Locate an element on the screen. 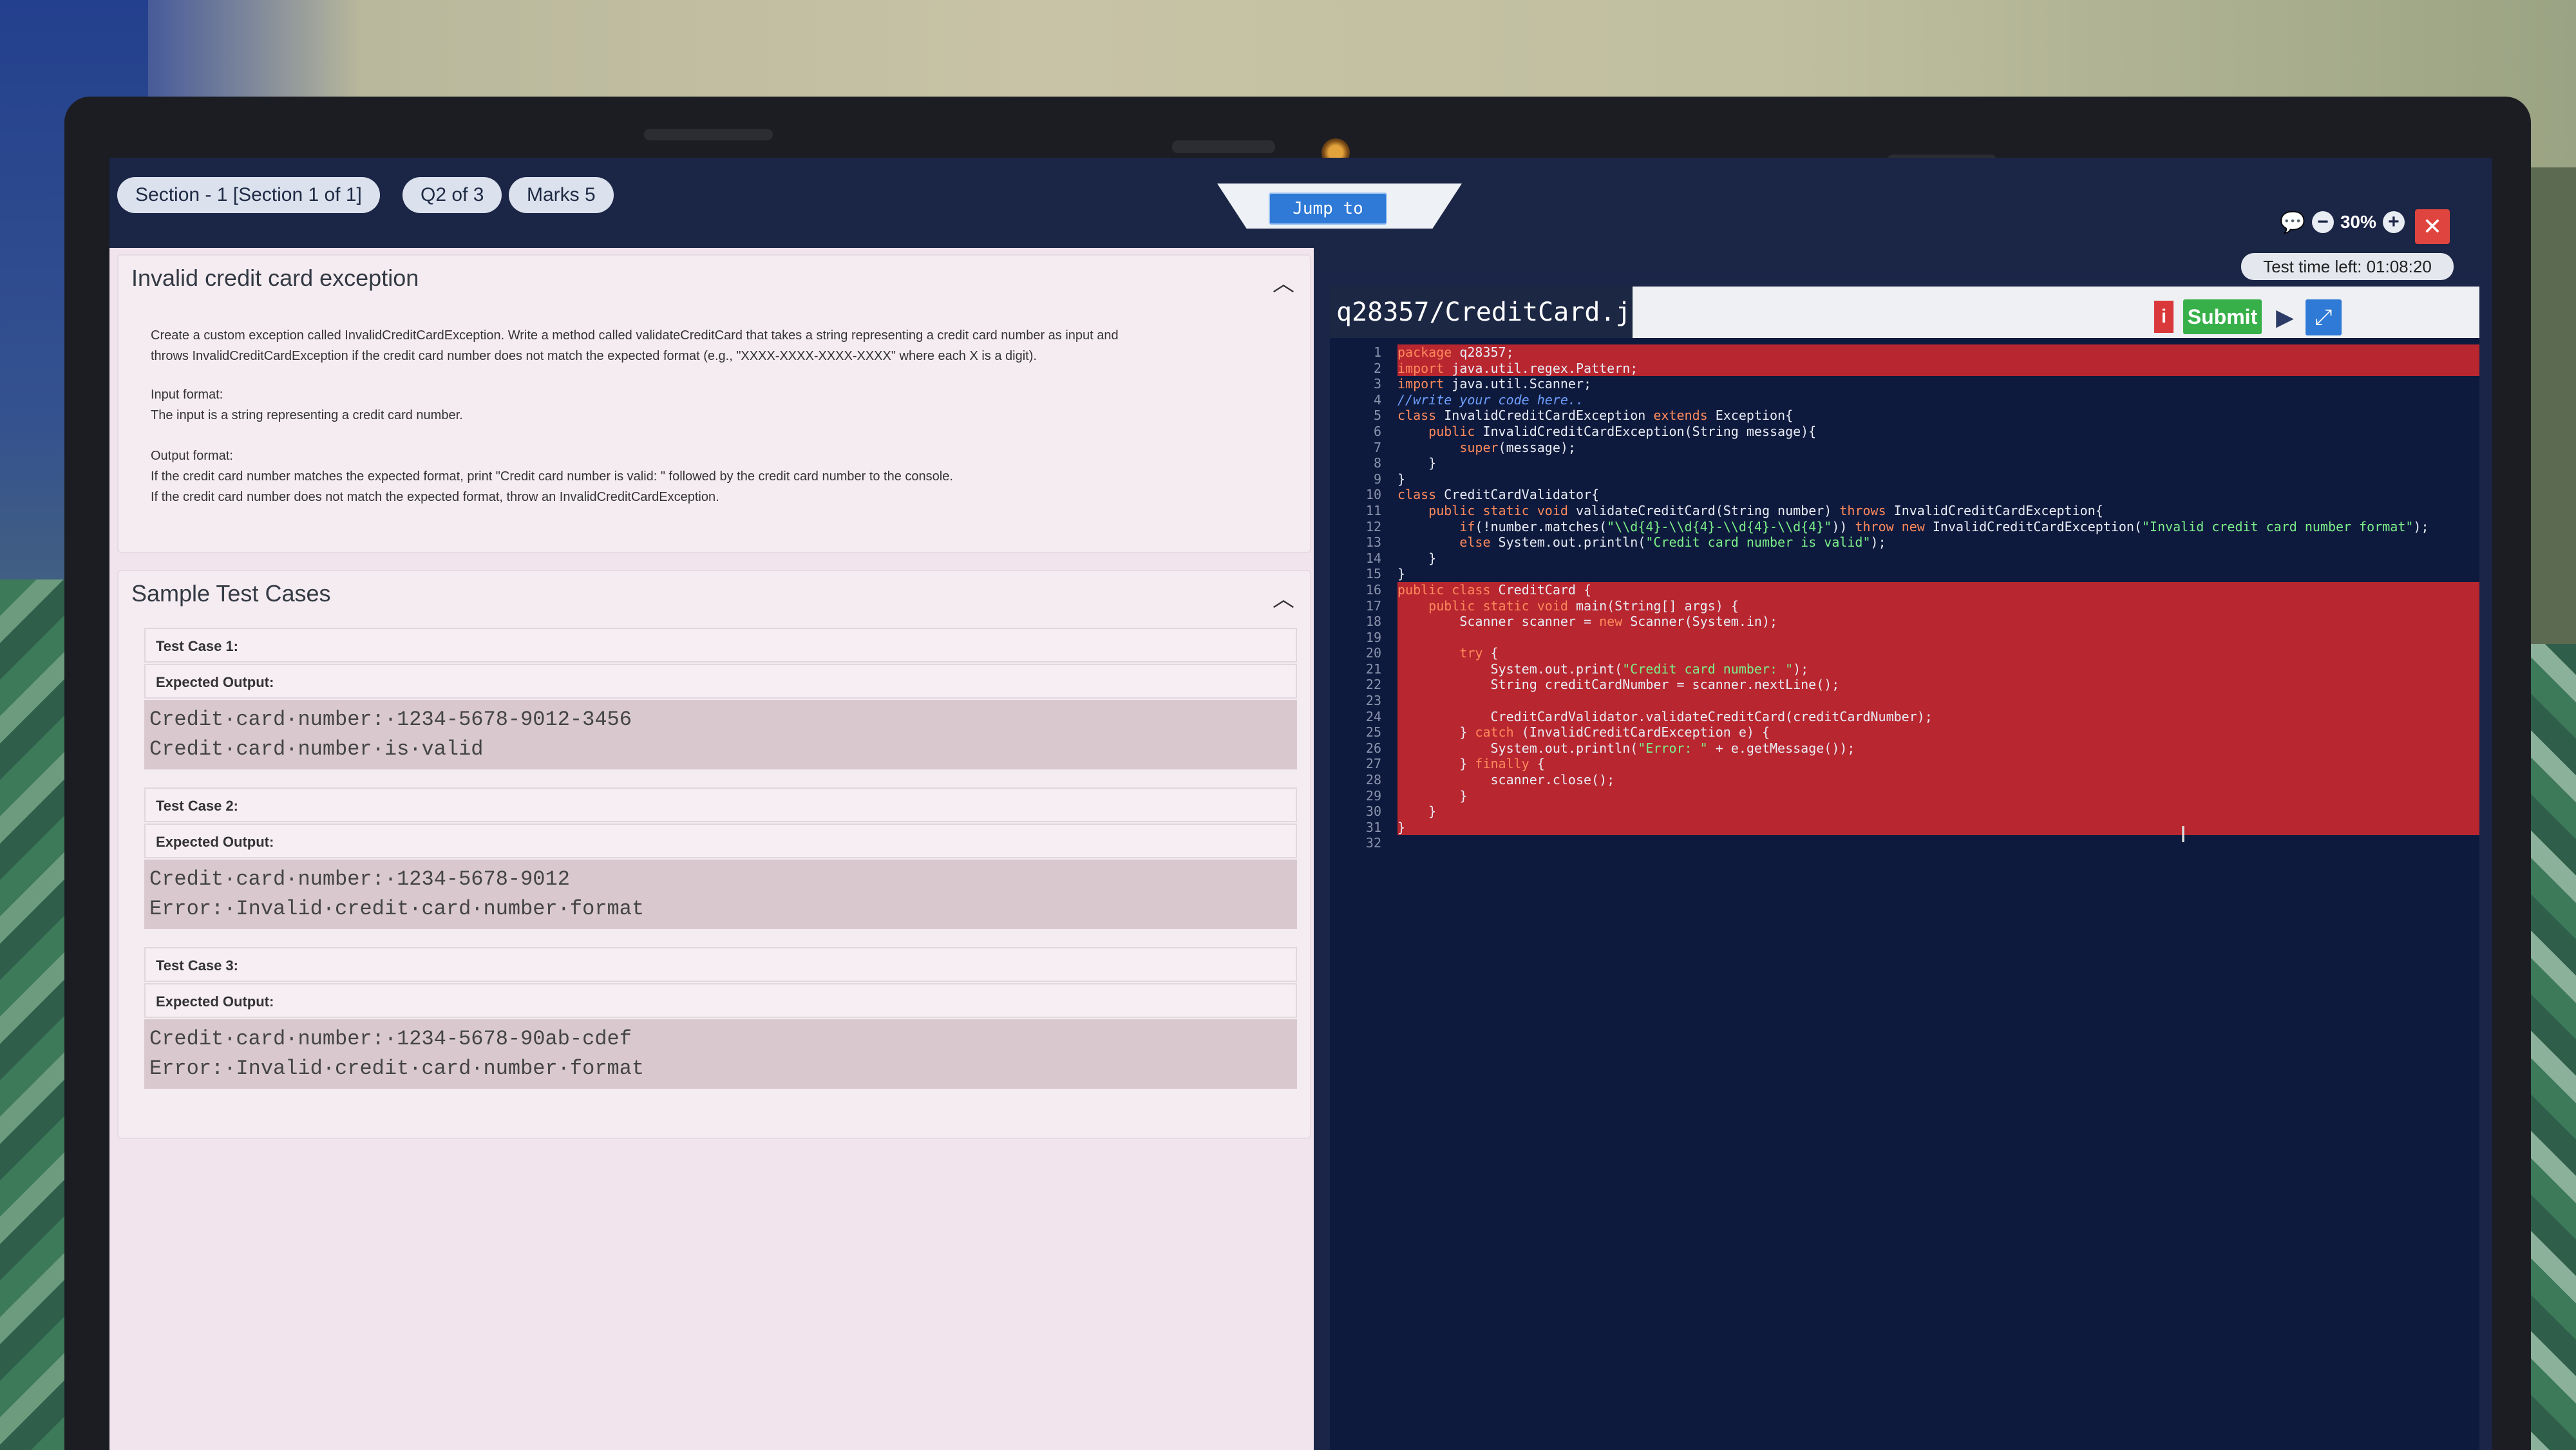 The height and width of the screenshot is (1450, 2576). editor-toolbar is located at coordinates (2056, 312).